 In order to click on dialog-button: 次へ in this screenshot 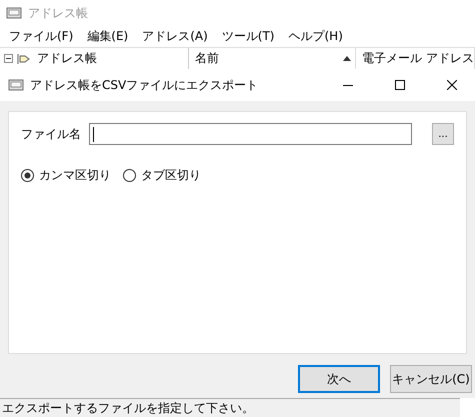, I will do `click(339, 379)`.